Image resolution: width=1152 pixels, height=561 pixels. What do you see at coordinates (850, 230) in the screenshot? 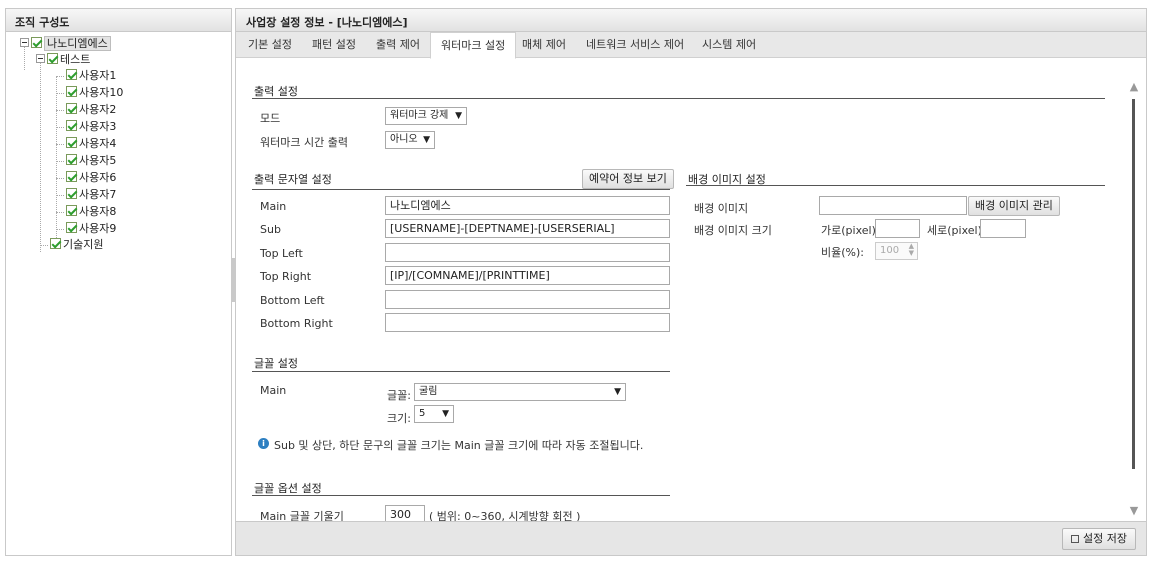
I see `width-label: 가로(pixel):` at bounding box center [850, 230].